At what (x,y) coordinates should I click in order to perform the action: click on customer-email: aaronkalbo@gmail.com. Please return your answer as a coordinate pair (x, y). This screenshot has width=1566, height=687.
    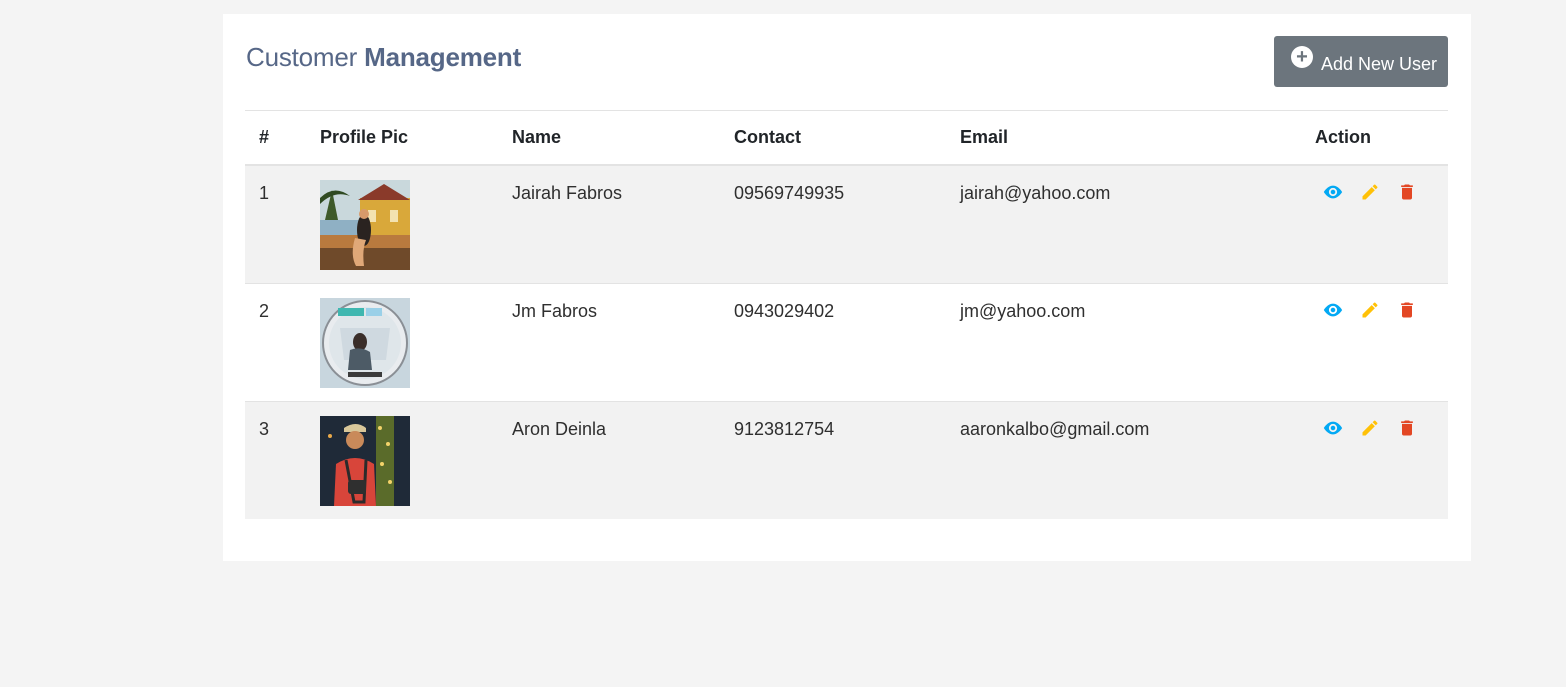
    Looking at the image, I should click on (1055, 428).